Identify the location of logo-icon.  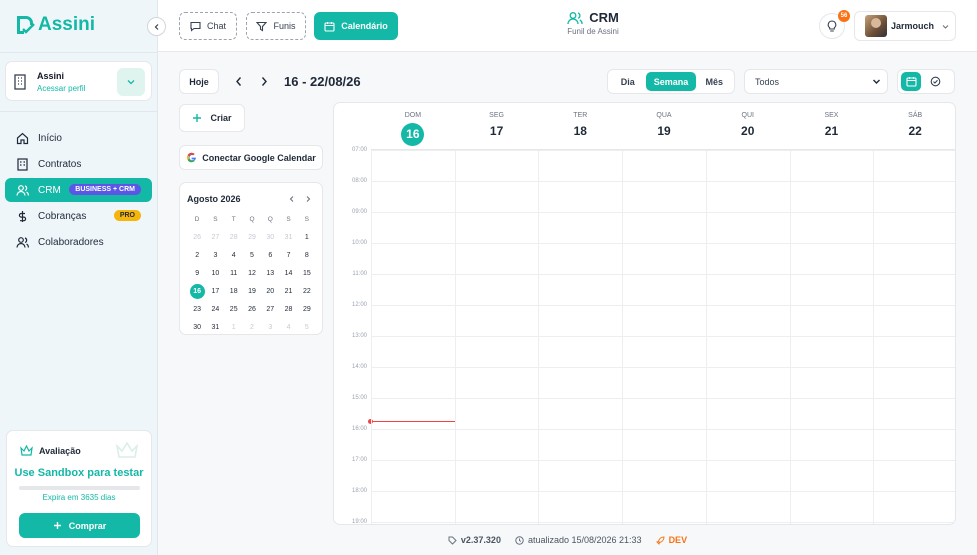
(26, 25).